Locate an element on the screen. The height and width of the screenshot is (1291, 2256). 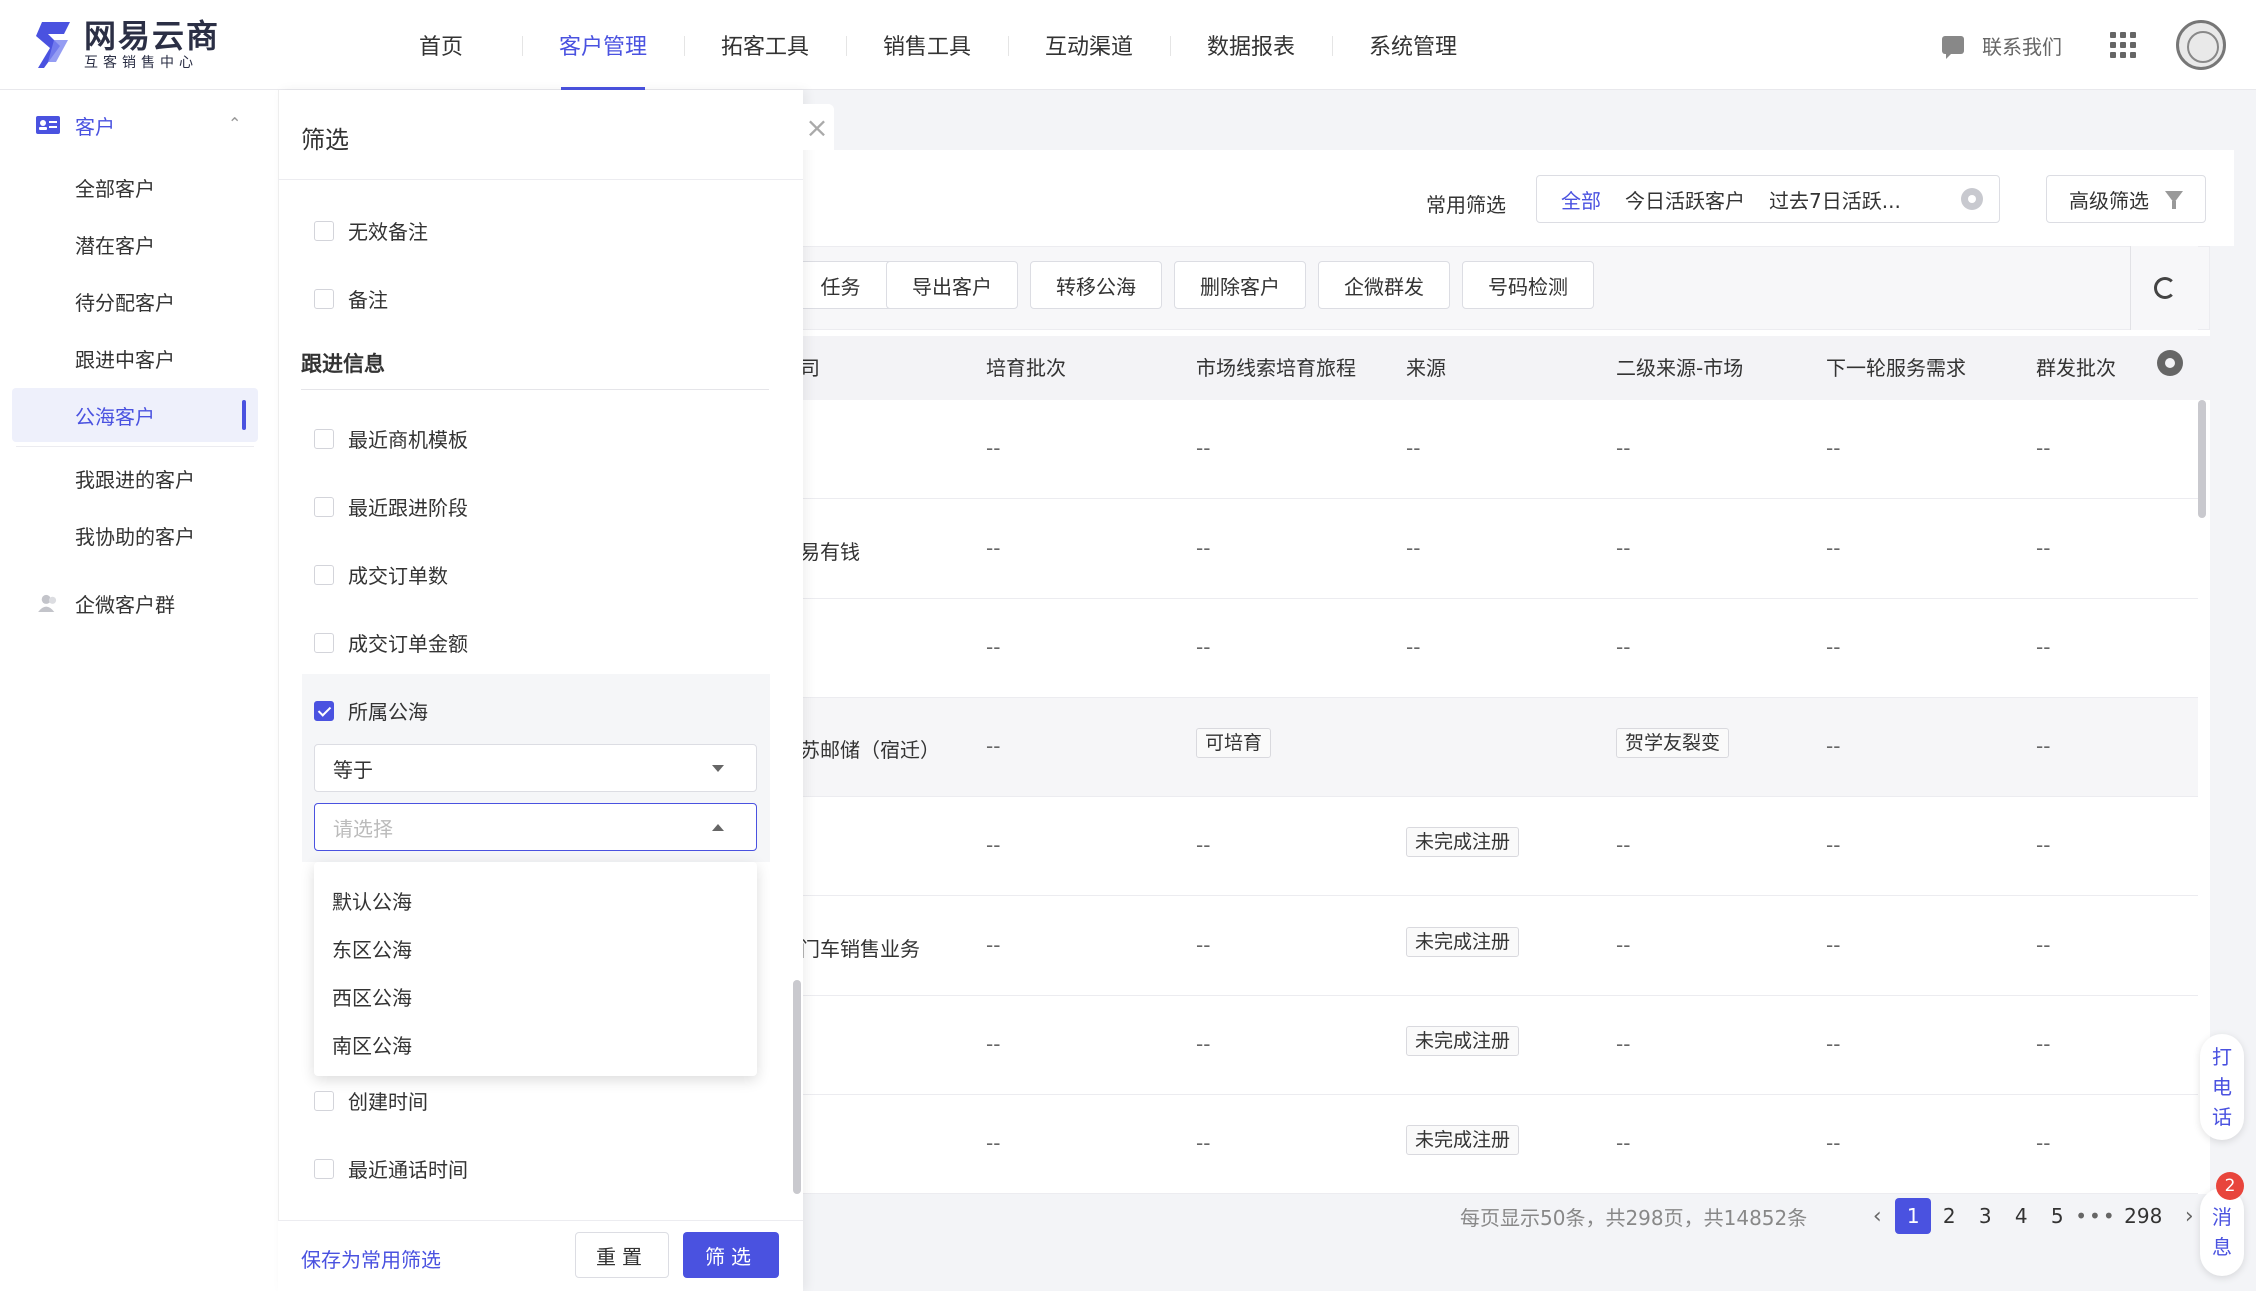
chevron-up-icon is located at coordinates (718, 827).